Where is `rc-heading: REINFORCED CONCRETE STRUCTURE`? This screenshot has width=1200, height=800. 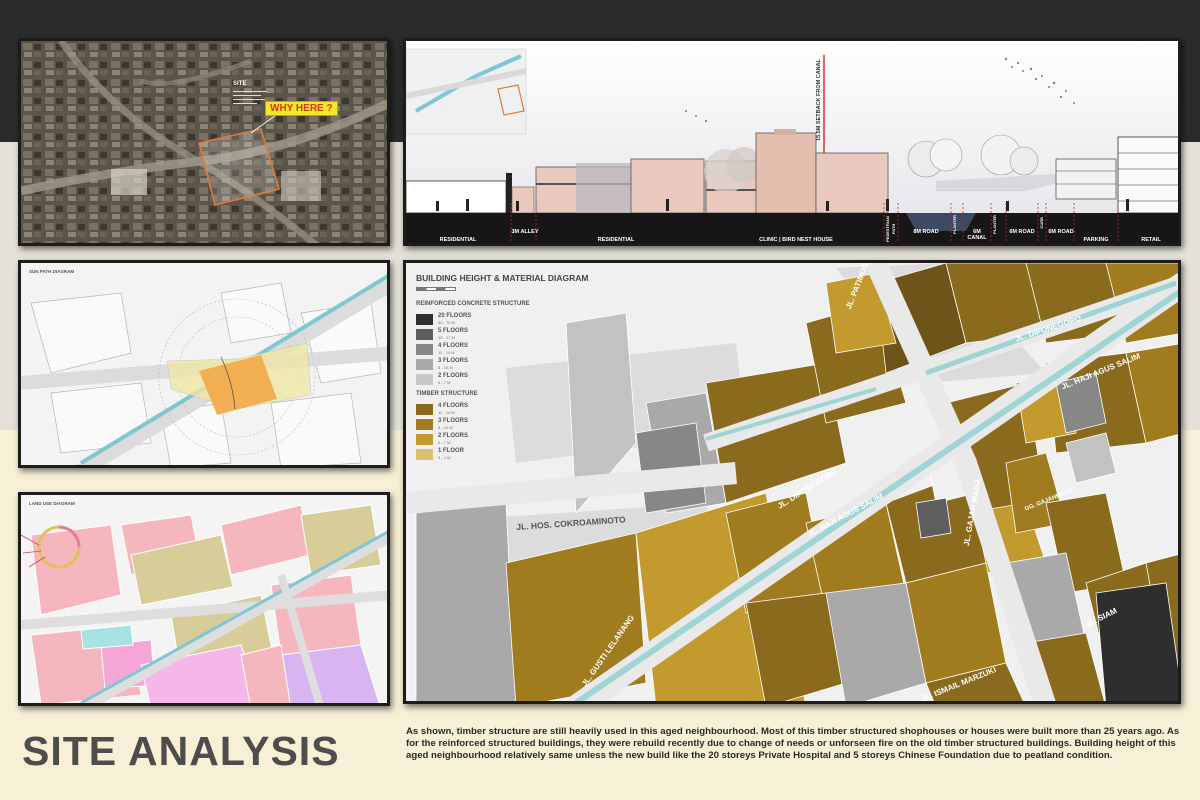
rc-heading: REINFORCED CONCRETE STRUCTURE is located at coordinates (473, 304).